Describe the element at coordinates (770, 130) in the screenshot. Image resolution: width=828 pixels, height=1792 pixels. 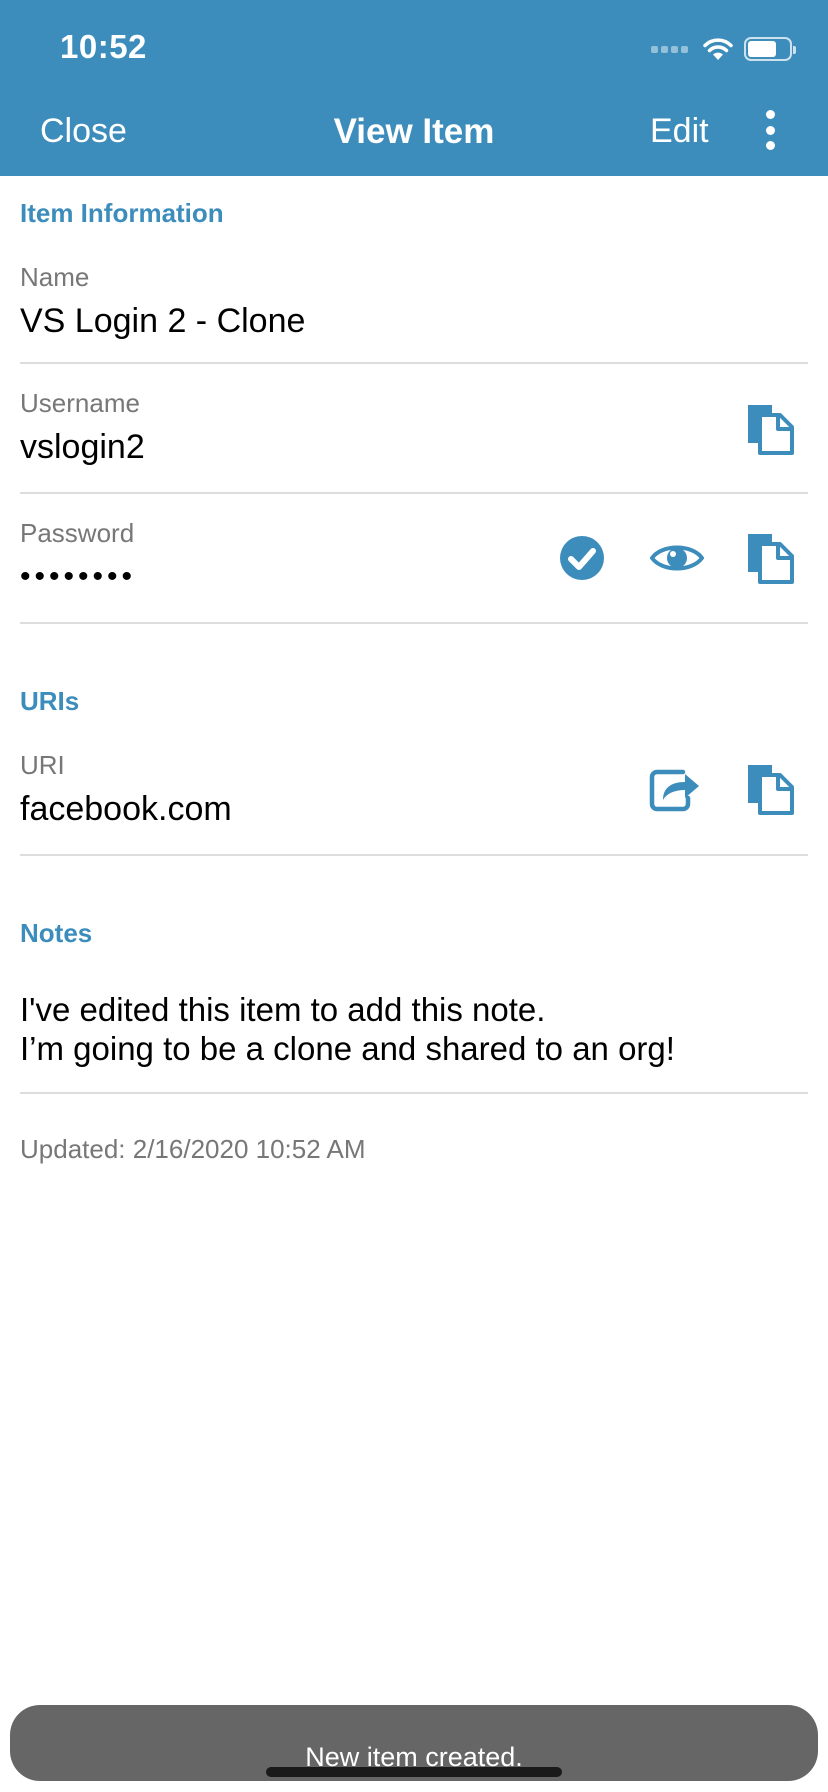
I see `more-vertical-icon` at that location.